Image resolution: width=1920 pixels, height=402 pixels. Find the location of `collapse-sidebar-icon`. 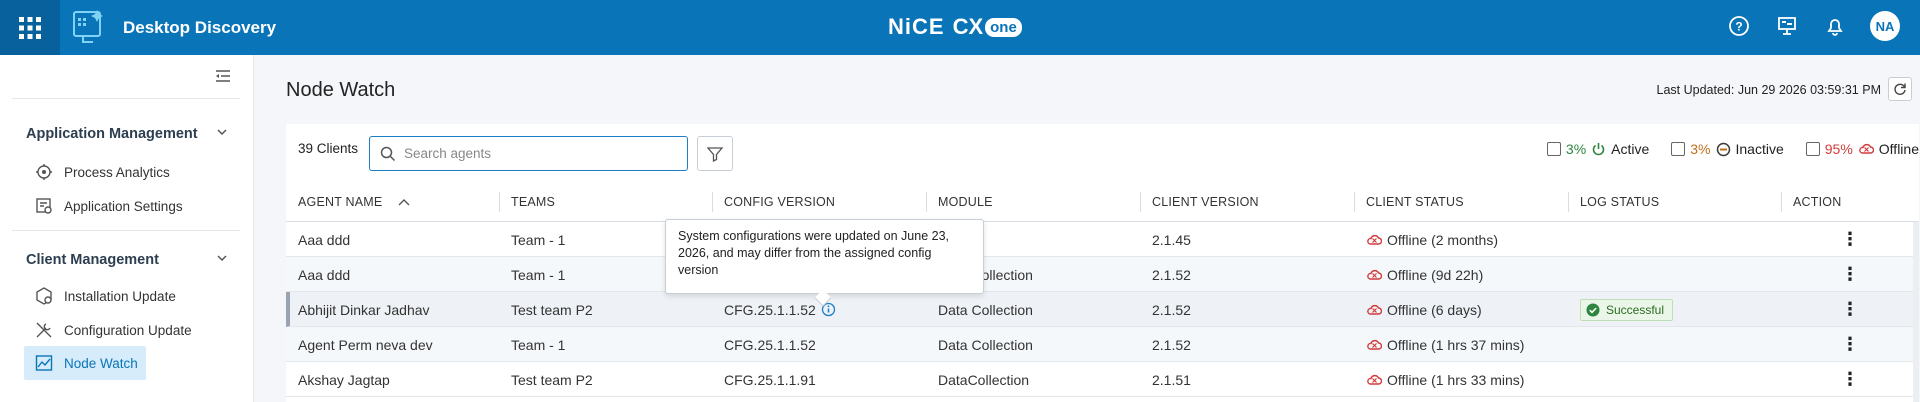

collapse-sidebar-icon is located at coordinates (224, 76).